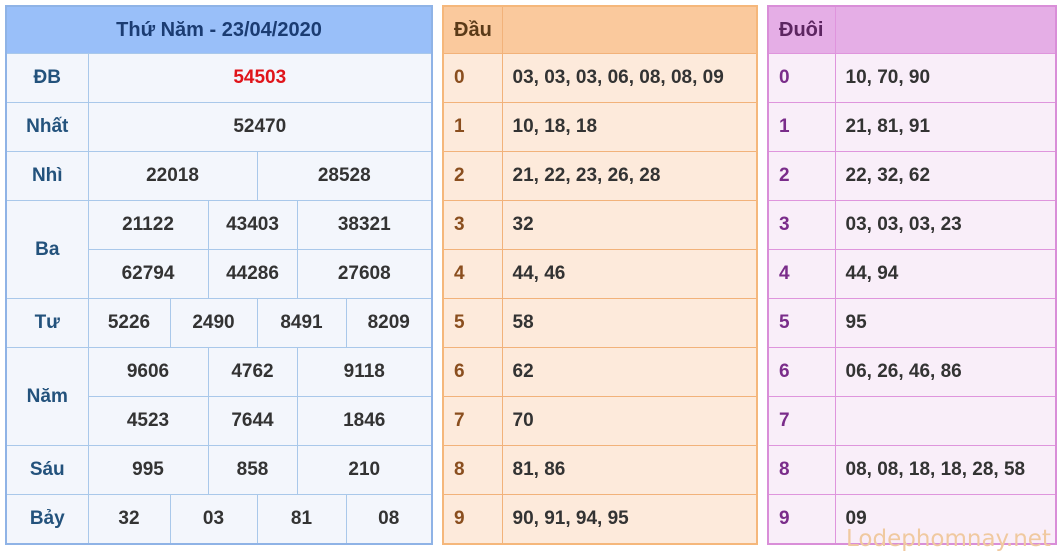 This screenshot has height=555, width=1062. What do you see at coordinates (801, 421) in the screenshot?
I see `duoi-key: 7` at bounding box center [801, 421].